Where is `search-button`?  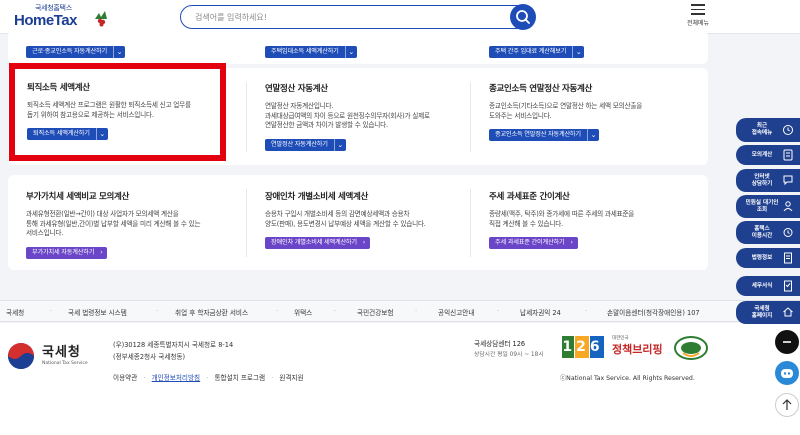 search-button is located at coordinates (523, 17).